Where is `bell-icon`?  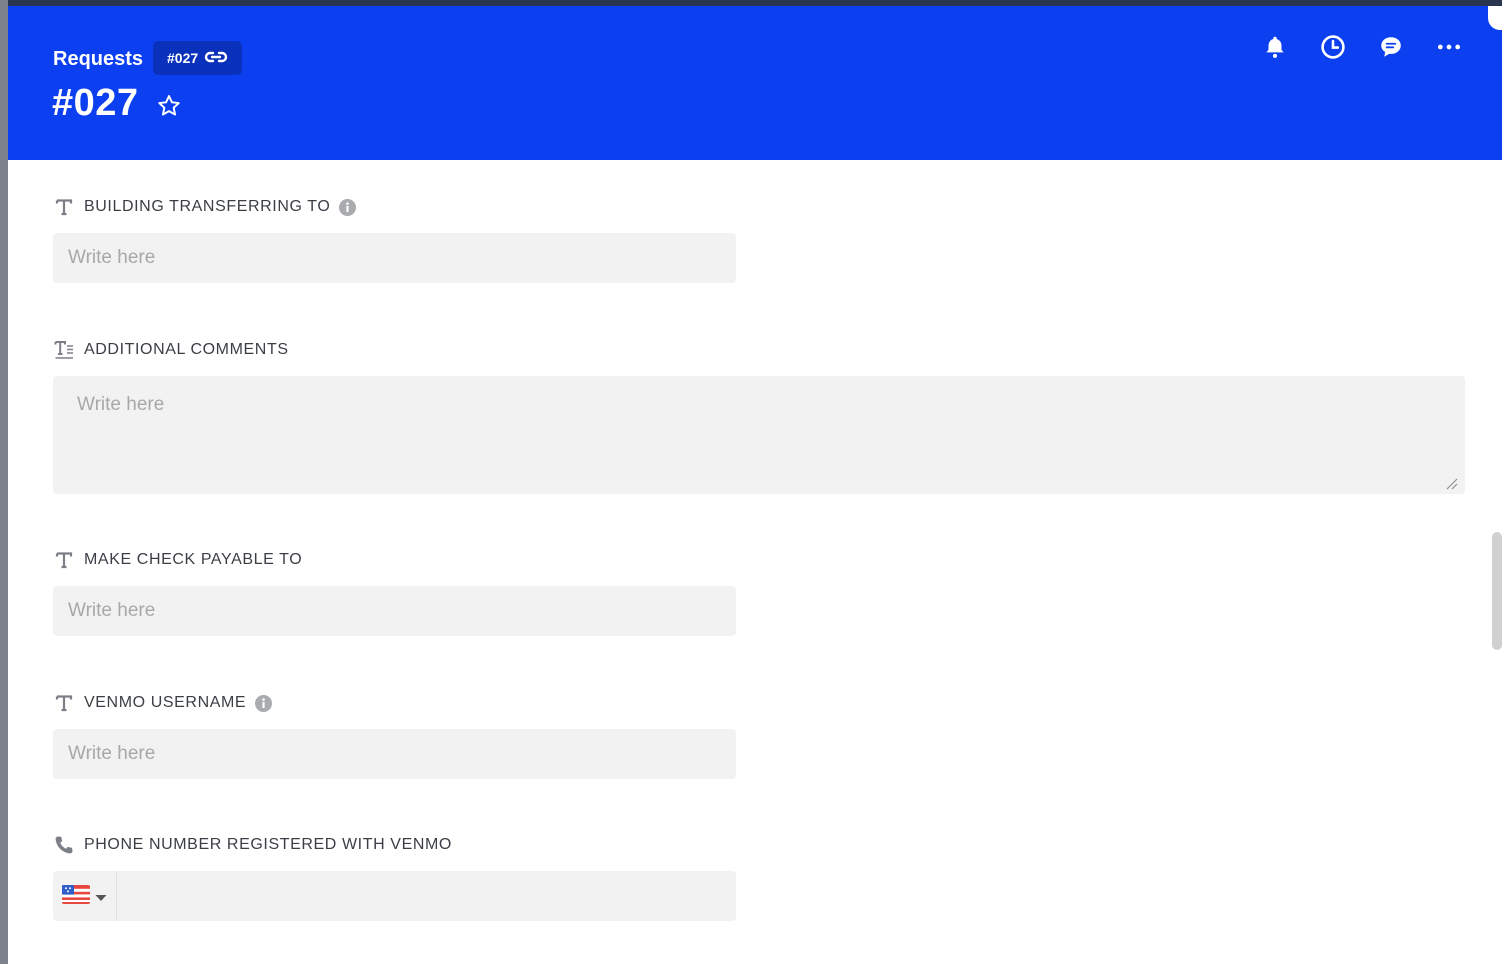
bell-icon is located at coordinates (1275, 47).